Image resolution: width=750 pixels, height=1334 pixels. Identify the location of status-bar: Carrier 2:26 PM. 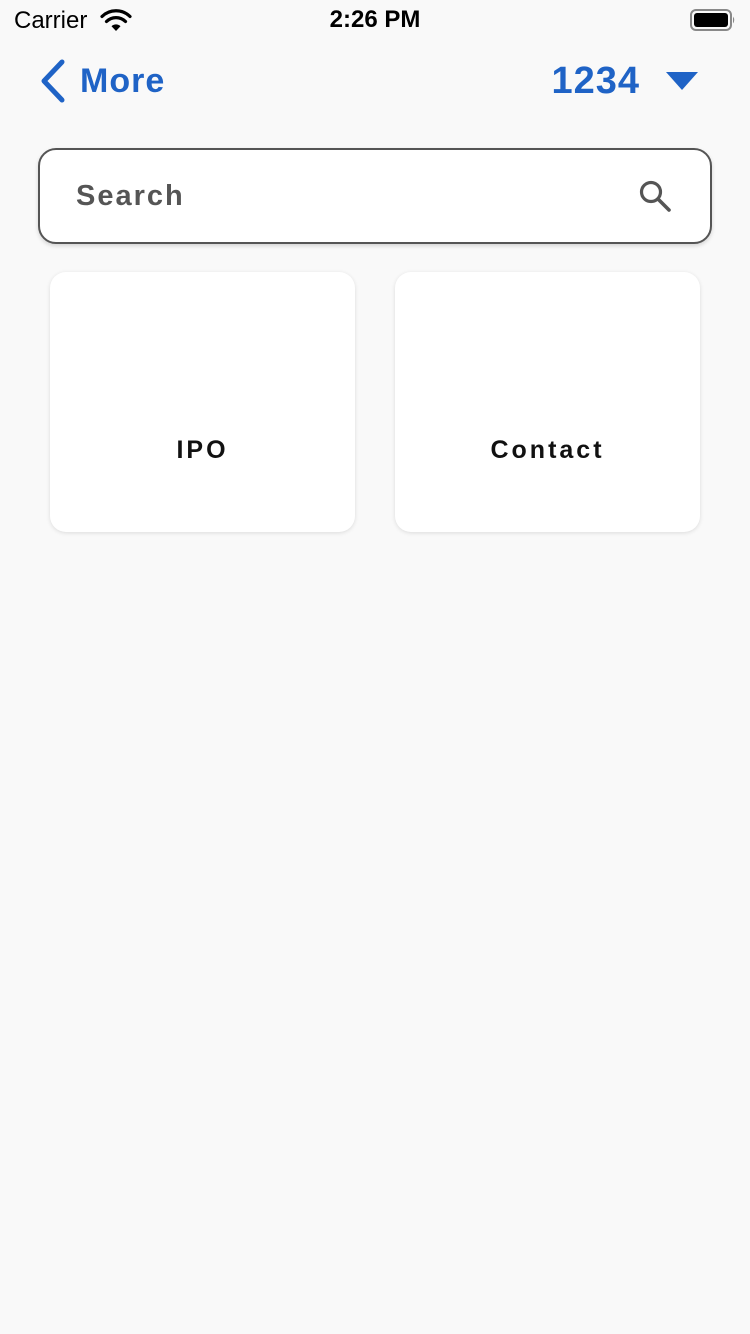
(375, 20).